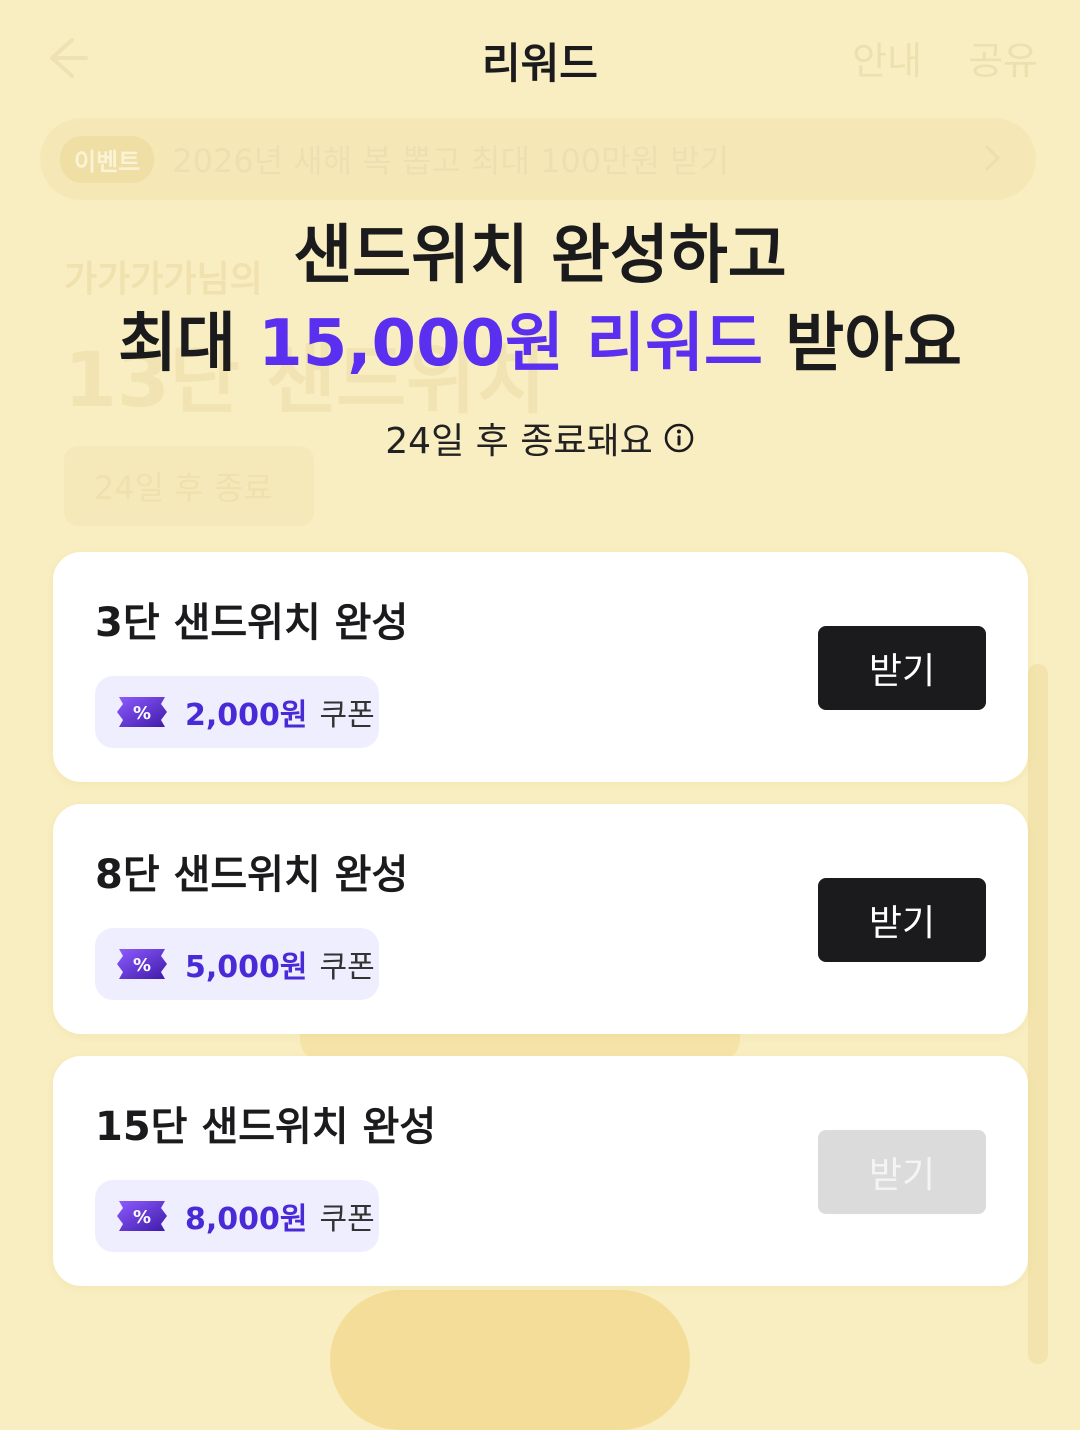 The width and height of the screenshot is (1080, 1430). I want to click on chevron-right-icon, so click(992, 158).